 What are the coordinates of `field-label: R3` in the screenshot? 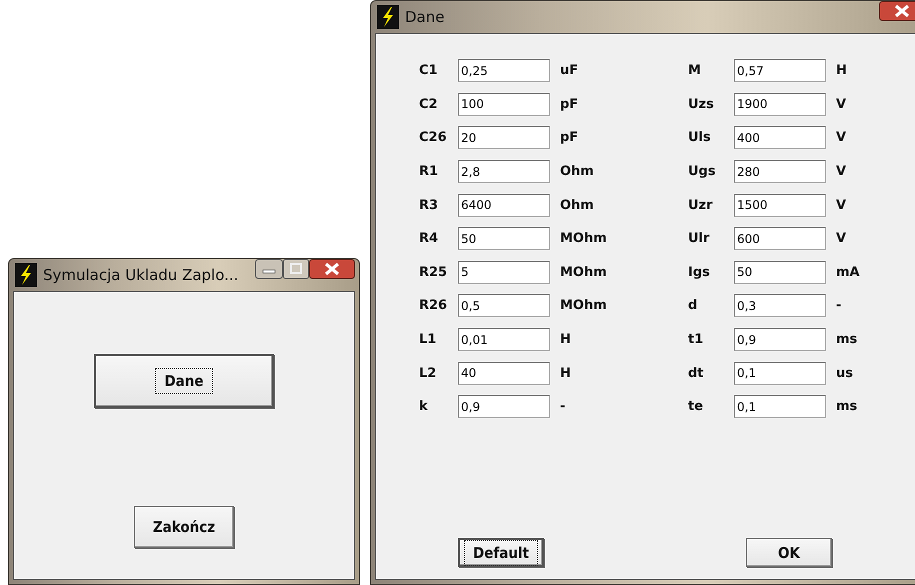 It's located at (429, 205).